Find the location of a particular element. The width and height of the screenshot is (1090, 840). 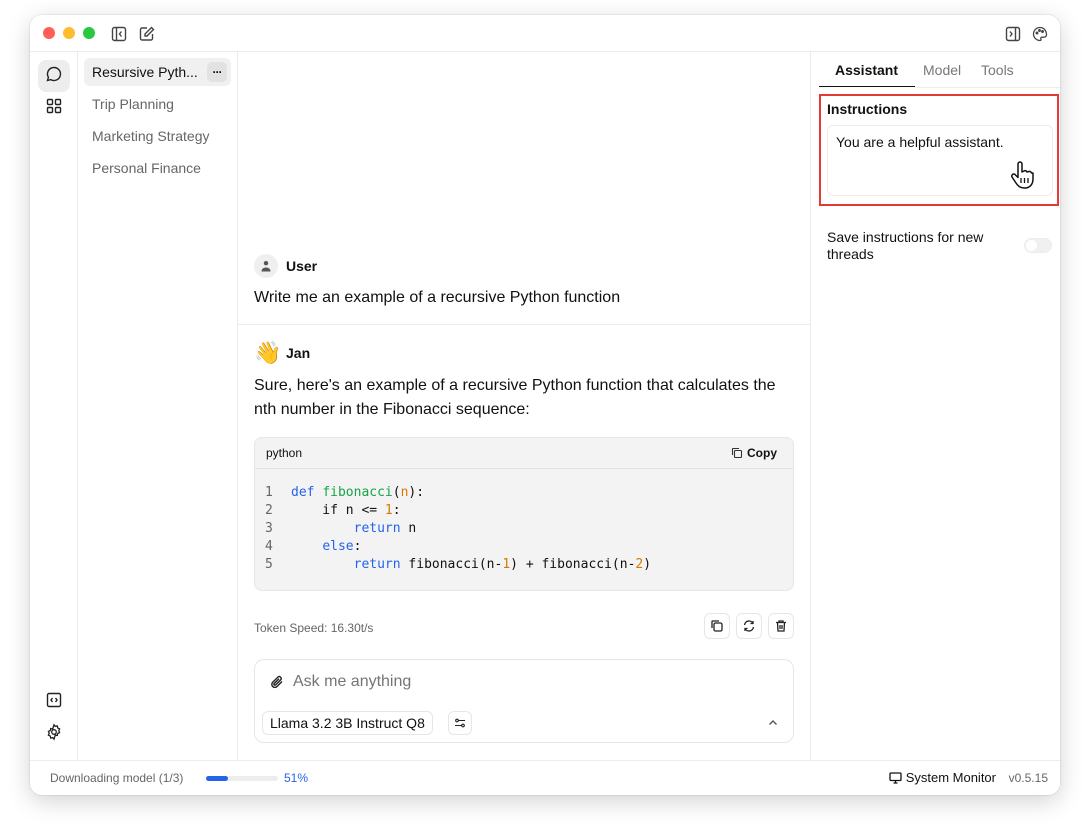

delete-button is located at coordinates (781, 626).